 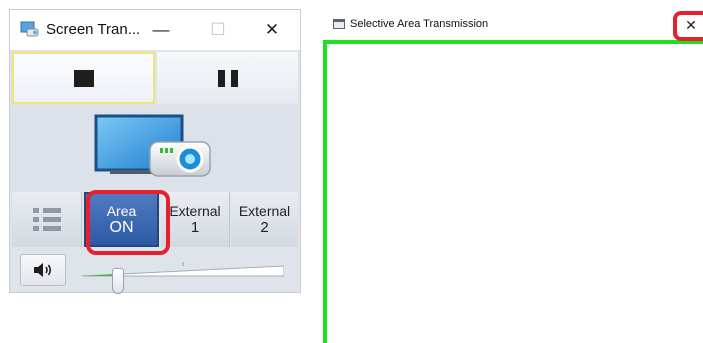 I want to click on list-mode-button, so click(x=47, y=219).